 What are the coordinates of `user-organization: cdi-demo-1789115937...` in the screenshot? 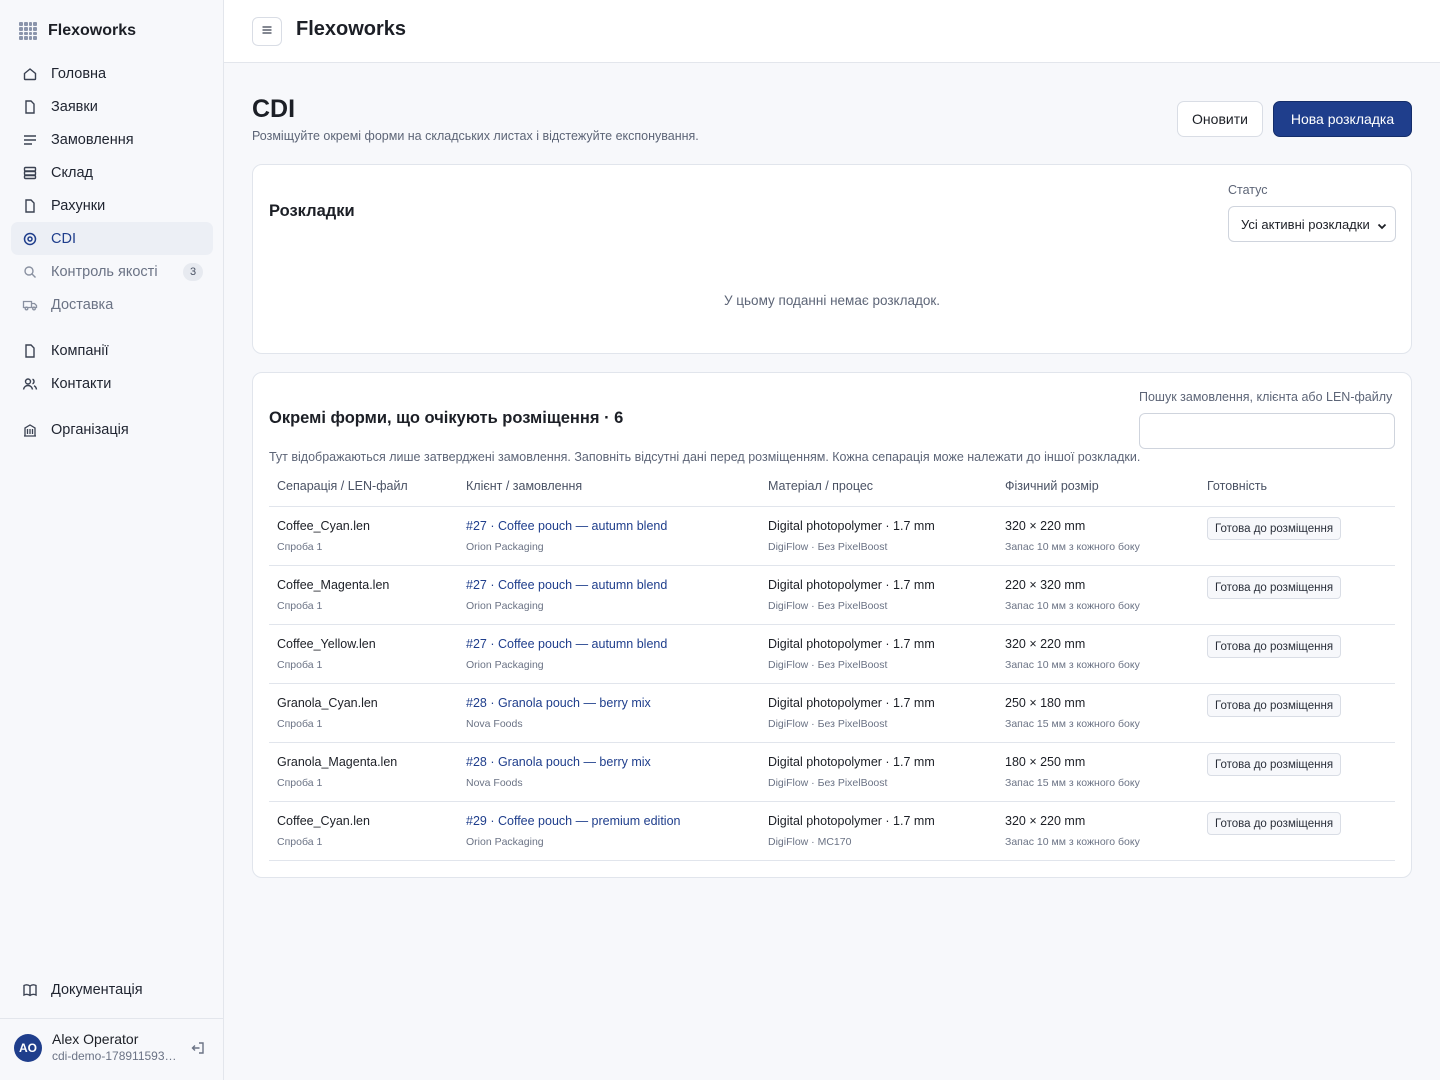 It's located at (116, 1056).